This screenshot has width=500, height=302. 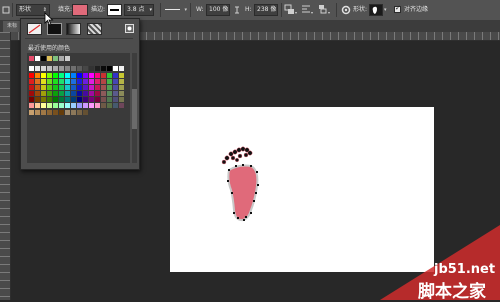 I want to click on footprint-shape, so click(x=240, y=185).